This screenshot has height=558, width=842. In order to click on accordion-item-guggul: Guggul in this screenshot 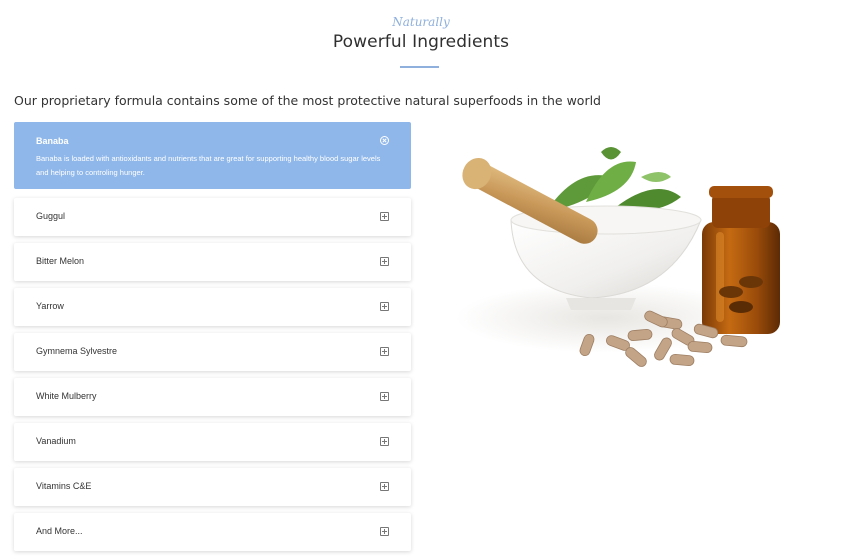, I will do `click(212, 217)`.